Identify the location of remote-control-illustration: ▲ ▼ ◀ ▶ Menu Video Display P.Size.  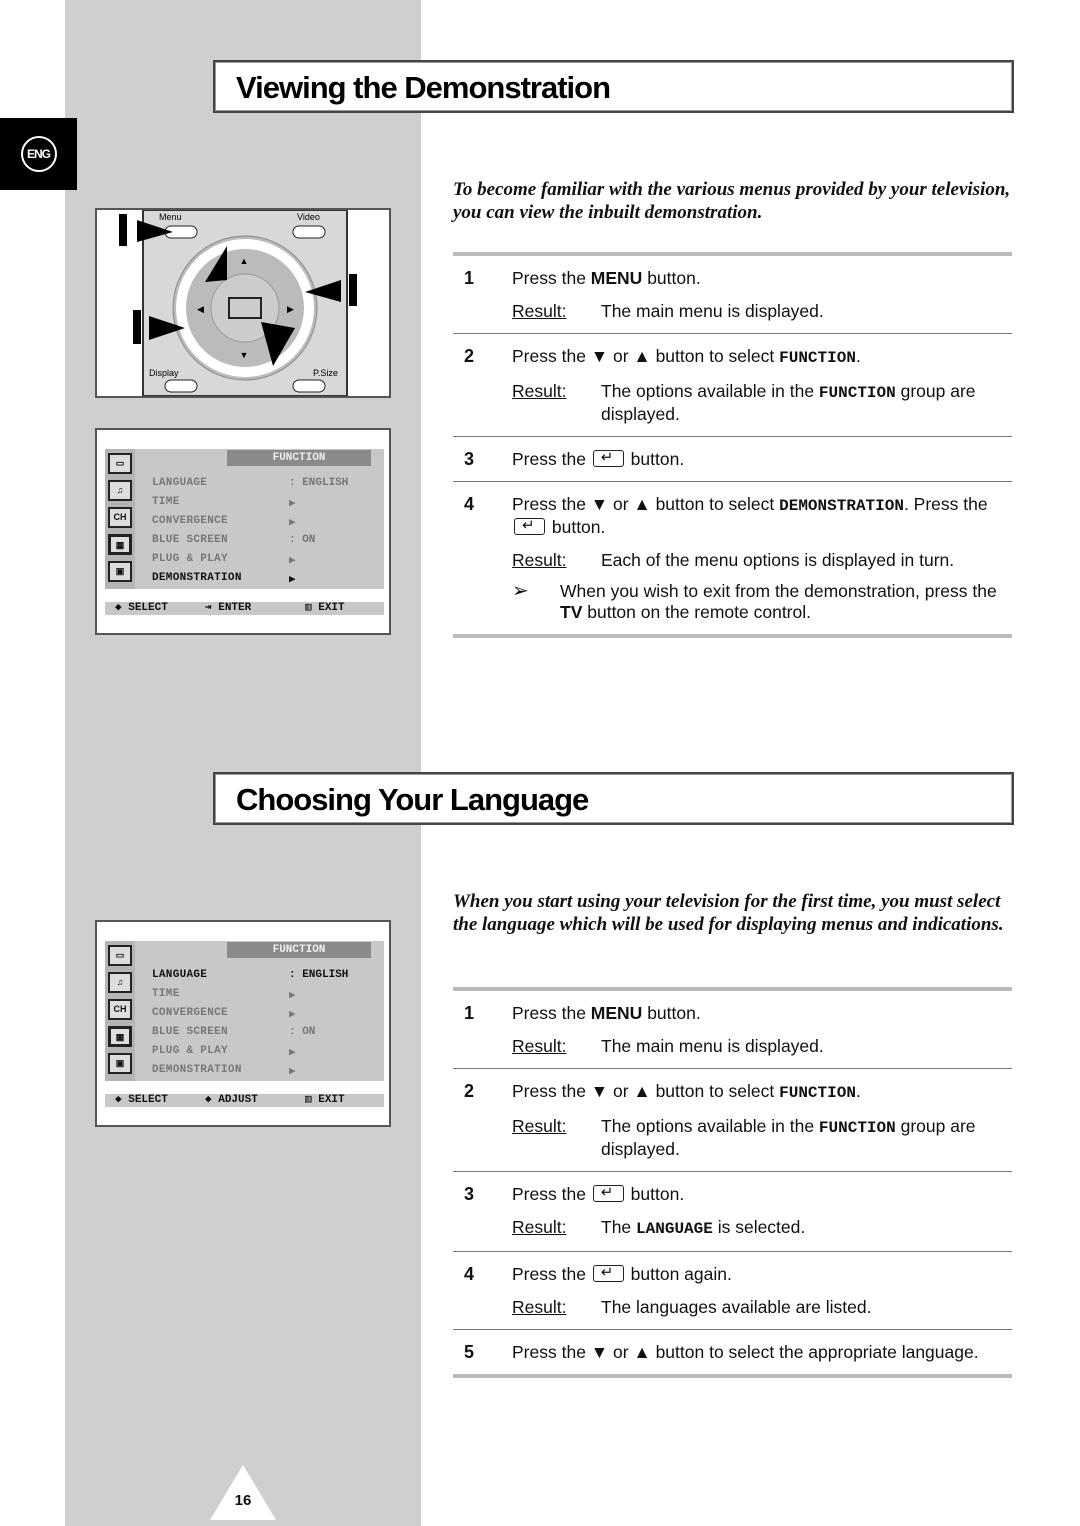
(243, 303).